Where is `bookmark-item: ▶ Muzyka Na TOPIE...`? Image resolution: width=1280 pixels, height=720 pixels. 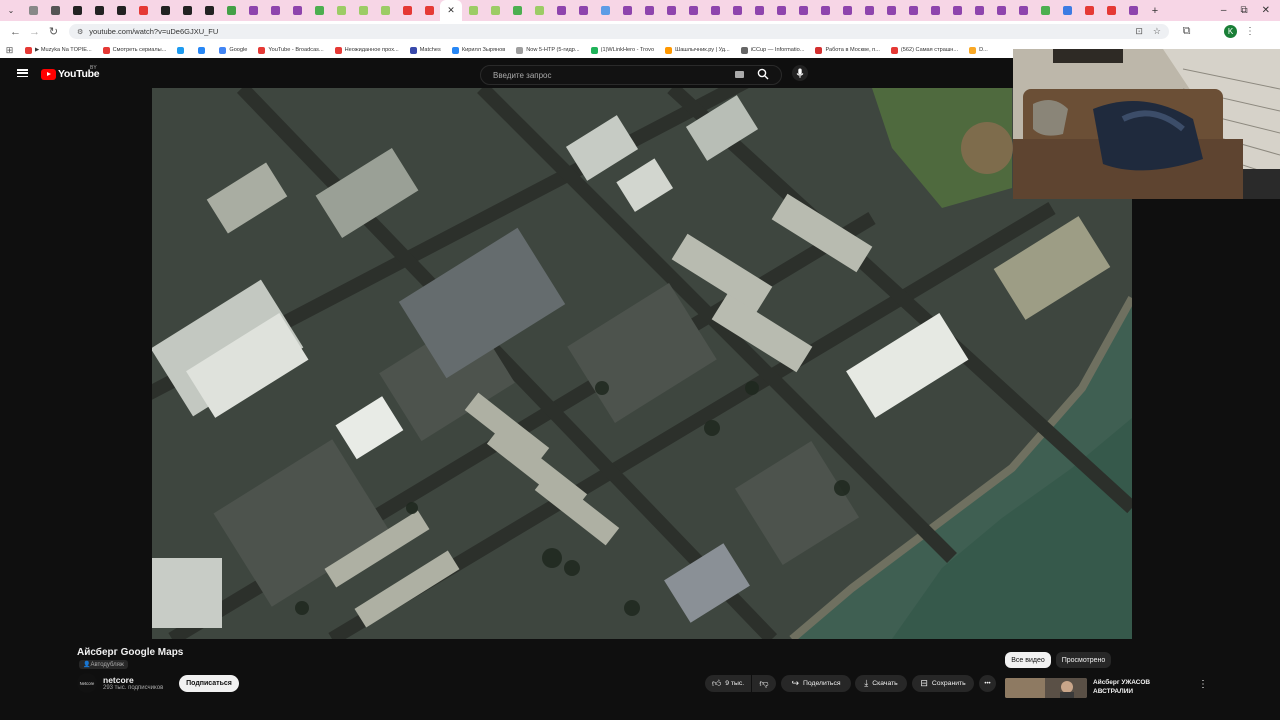
bookmark-item: ▶ Muzyka Na TOPIE... is located at coordinates (58, 50).